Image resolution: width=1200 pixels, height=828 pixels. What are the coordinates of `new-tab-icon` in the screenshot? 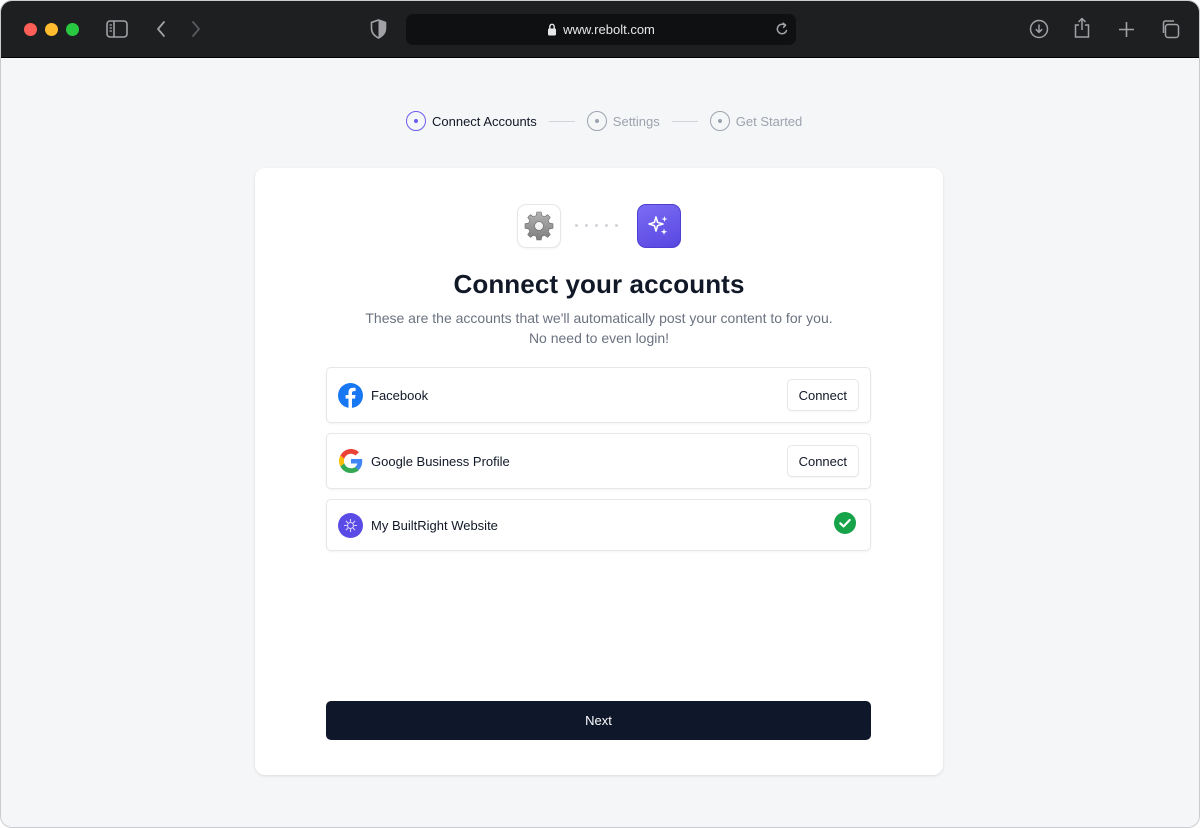 It's located at (1126, 29).